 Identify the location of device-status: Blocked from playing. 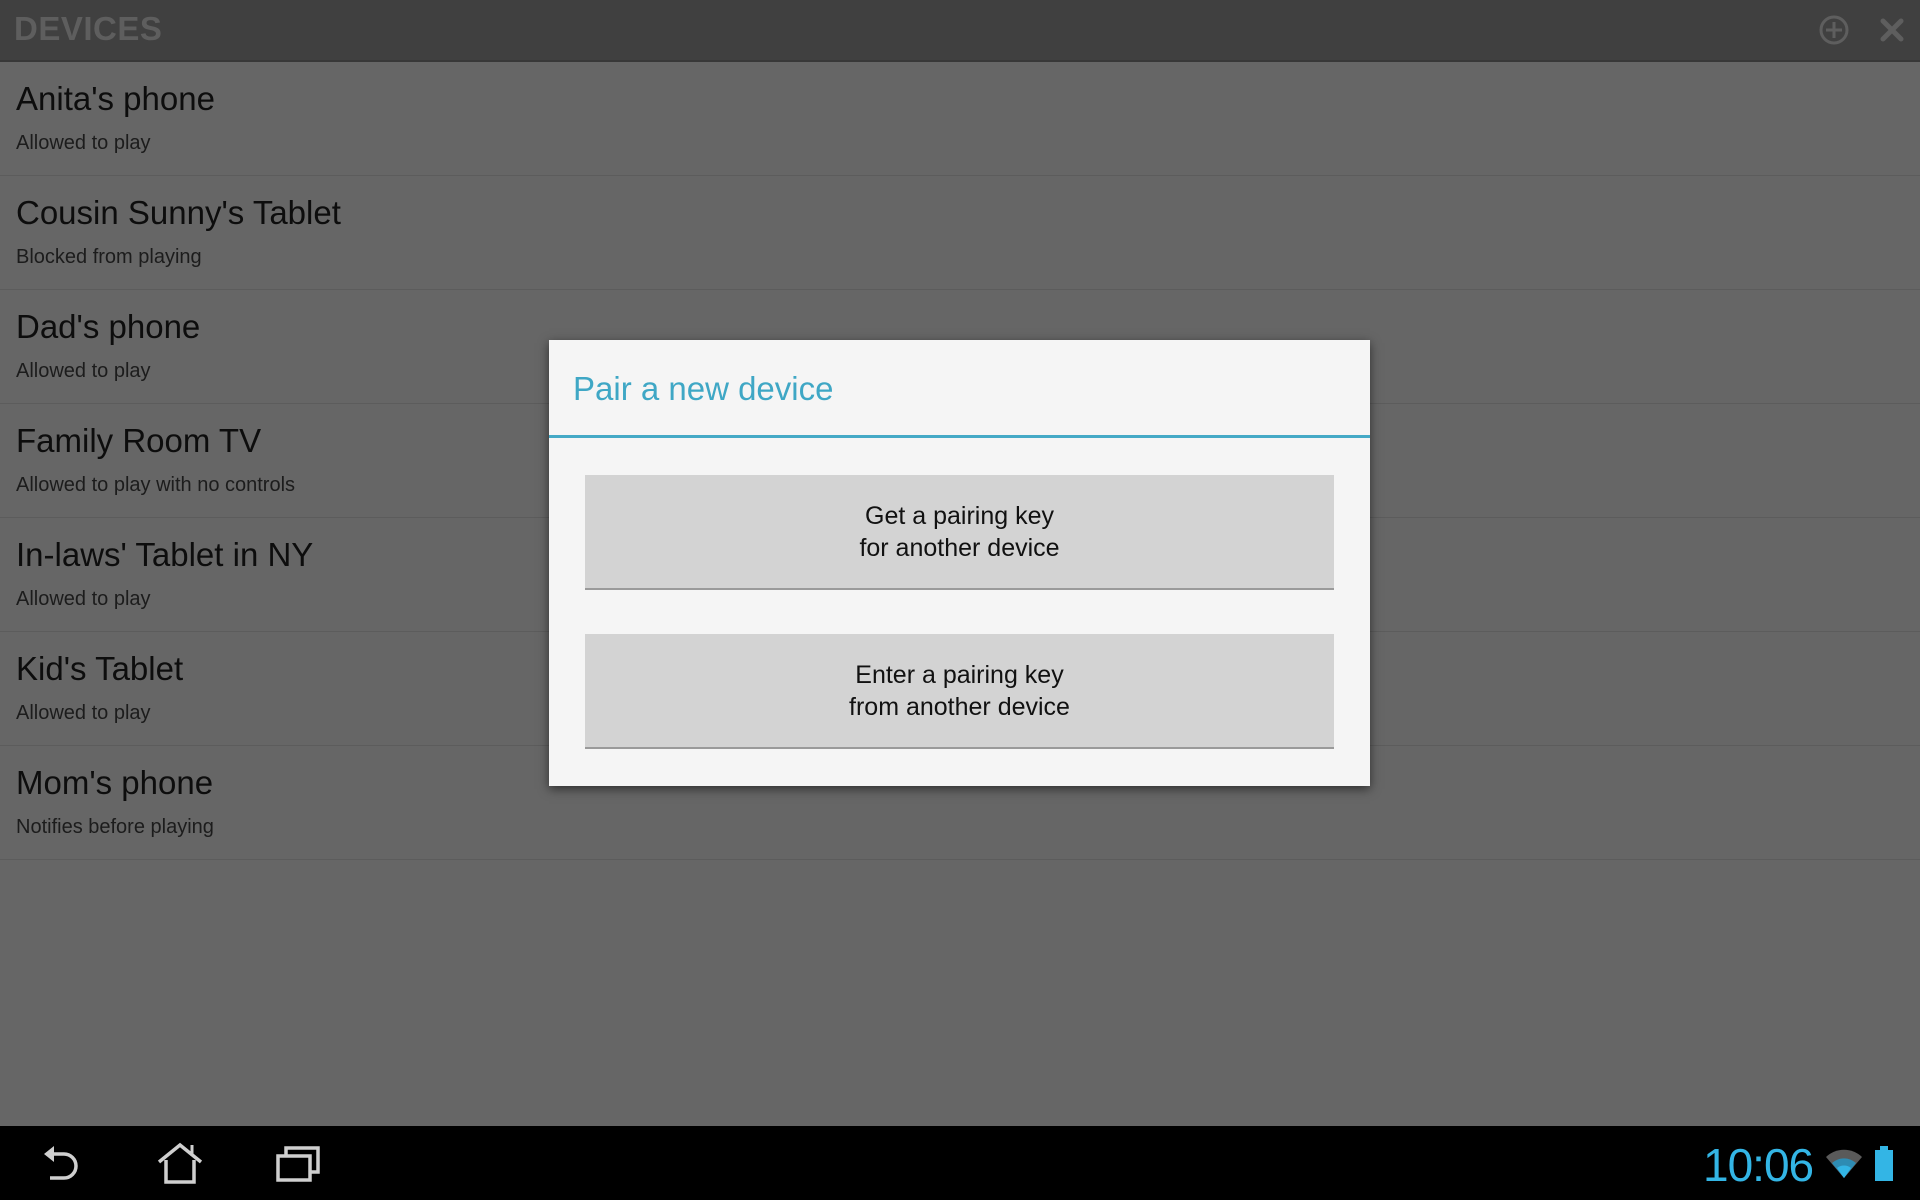
(109, 257).